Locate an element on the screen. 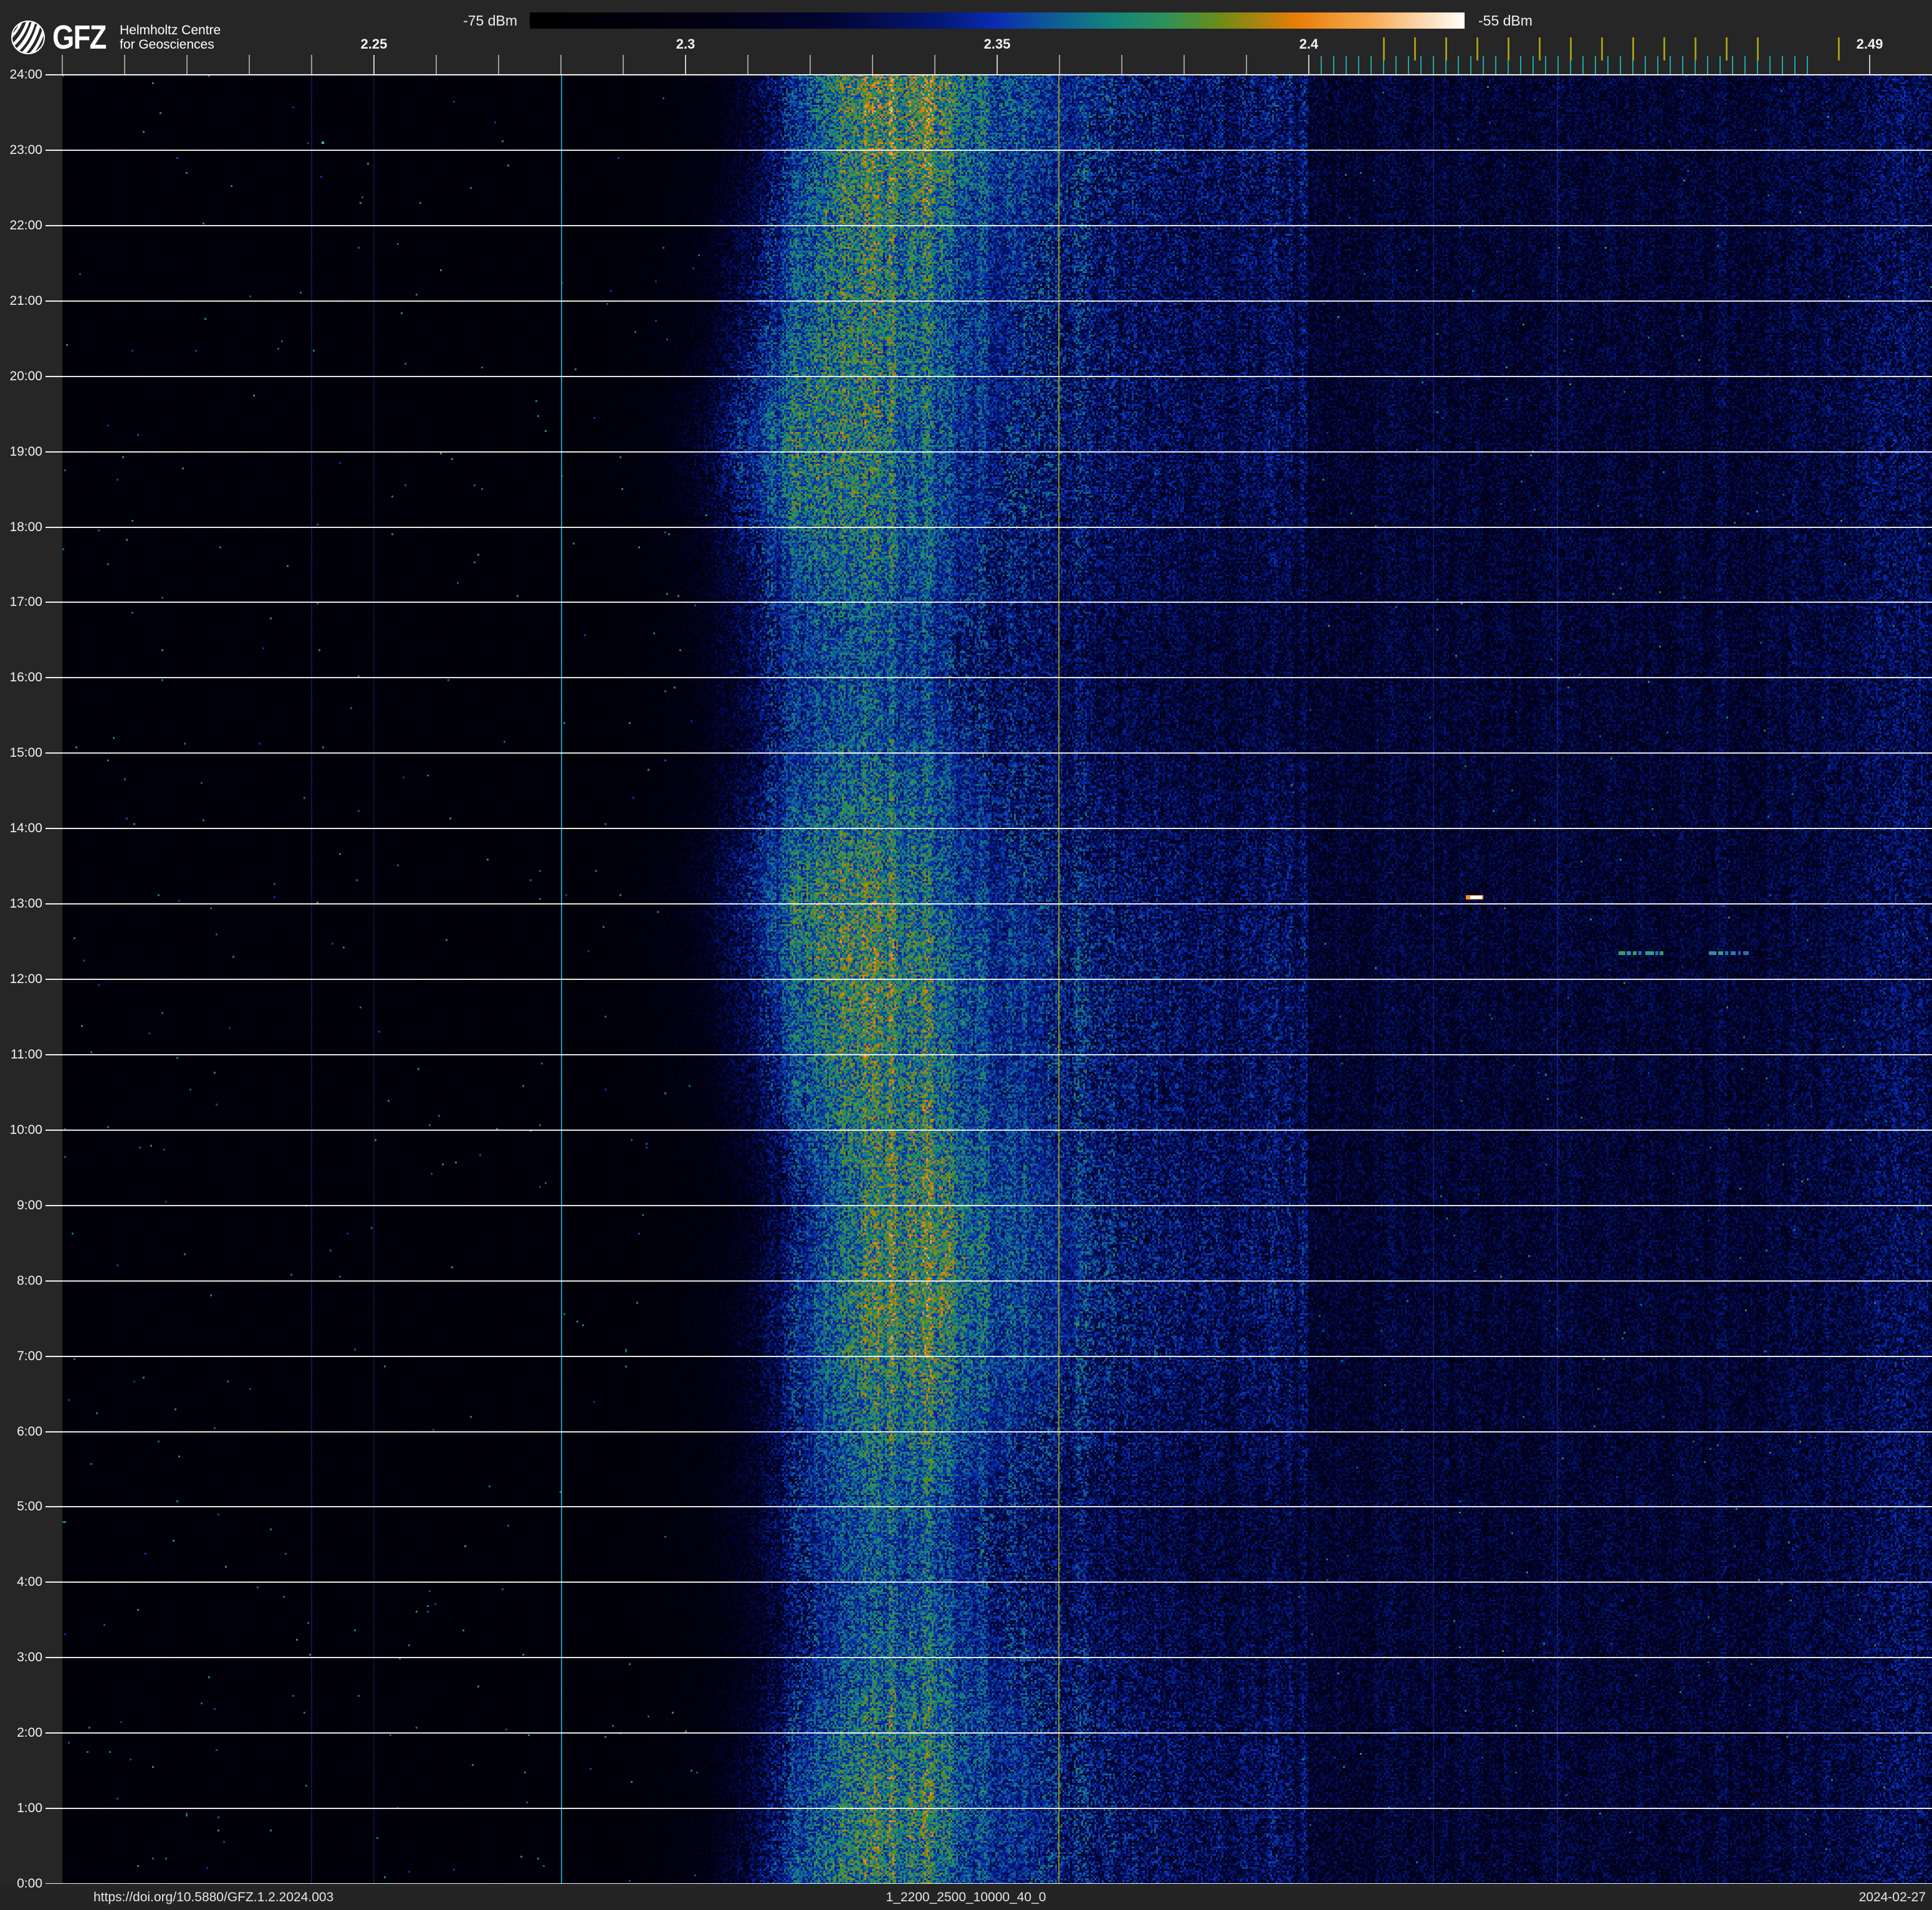 This screenshot has width=1932, height=1910. time-label: 12:00 is located at coordinates (25, 979).